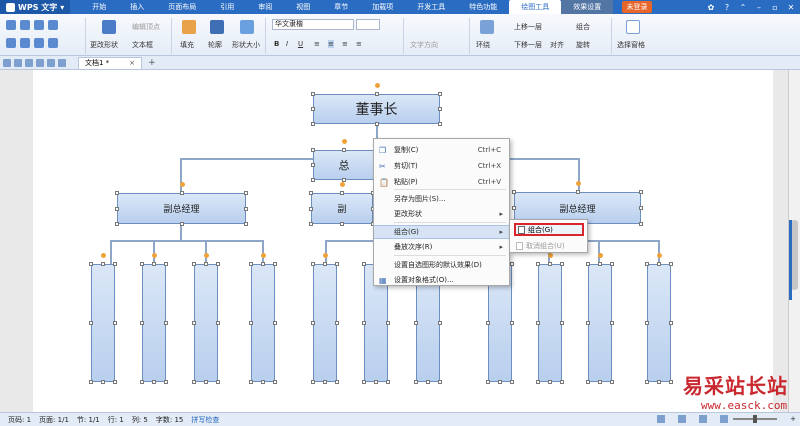 The image size is (800, 426). What do you see at coordinates (528, 45) in the screenshot?
I see `send-backward-button: 下移一层` at bounding box center [528, 45].